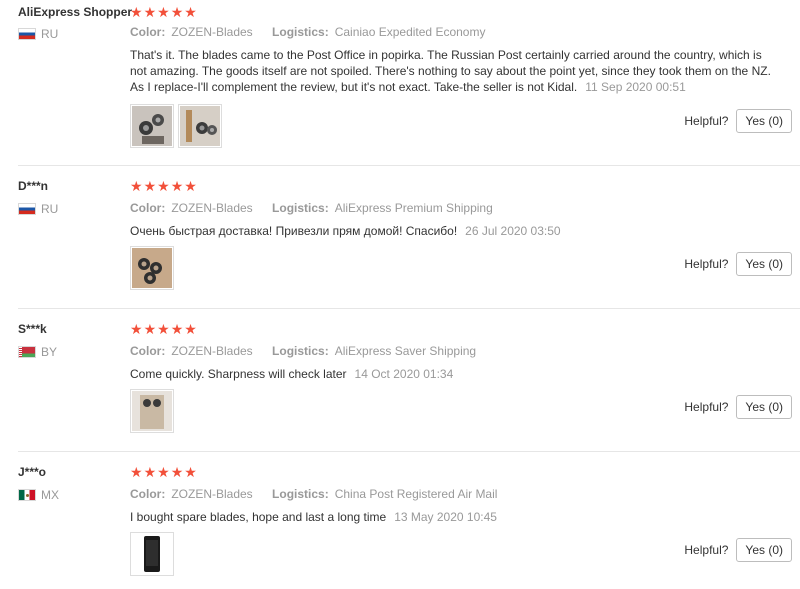 The width and height of the screenshot is (800, 589). Describe the element at coordinates (37, 352) in the screenshot. I see `reviewer-country: BY` at that location.